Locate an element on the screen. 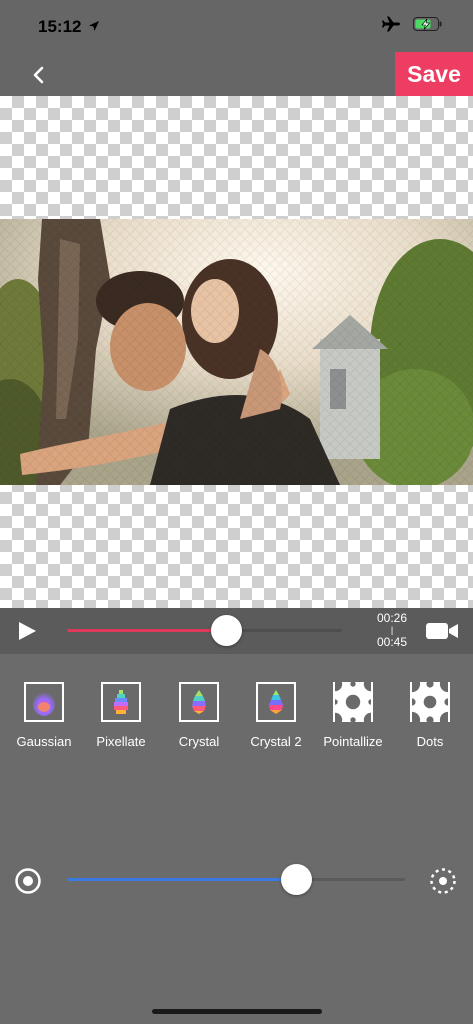 The image size is (473, 1024). nav-bar: Save is located at coordinates (236, 74).